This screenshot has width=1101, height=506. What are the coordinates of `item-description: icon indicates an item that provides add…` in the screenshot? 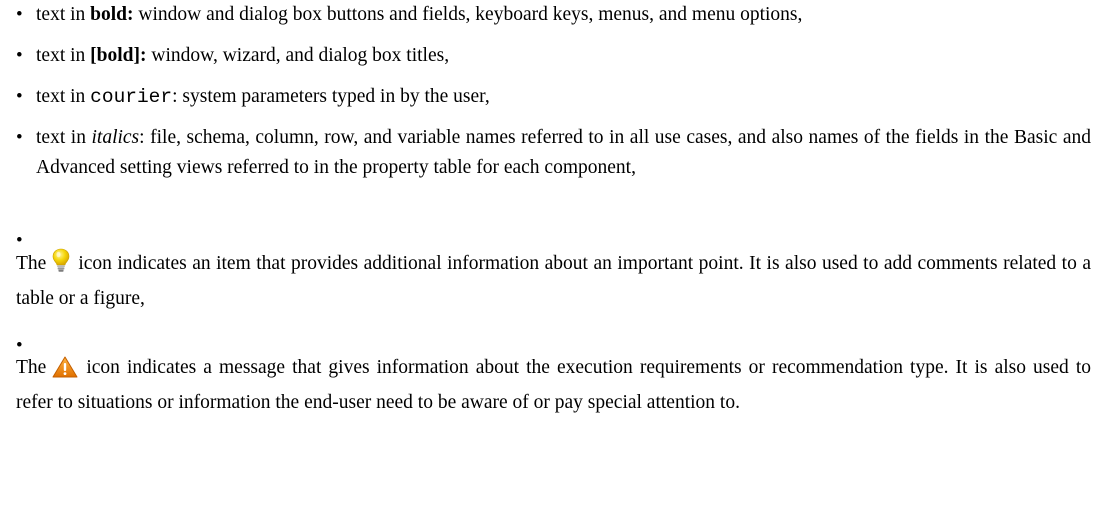 It's located at (553, 281).